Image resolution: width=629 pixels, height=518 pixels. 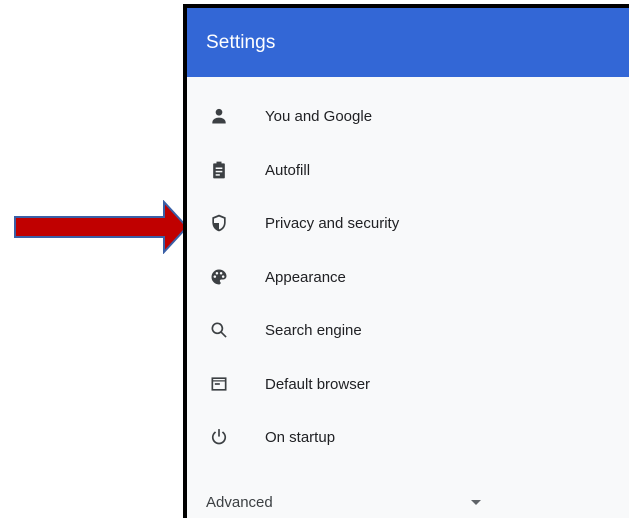 What do you see at coordinates (305, 277) in the screenshot?
I see `menu-item-label: Appearance` at bounding box center [305, 277].